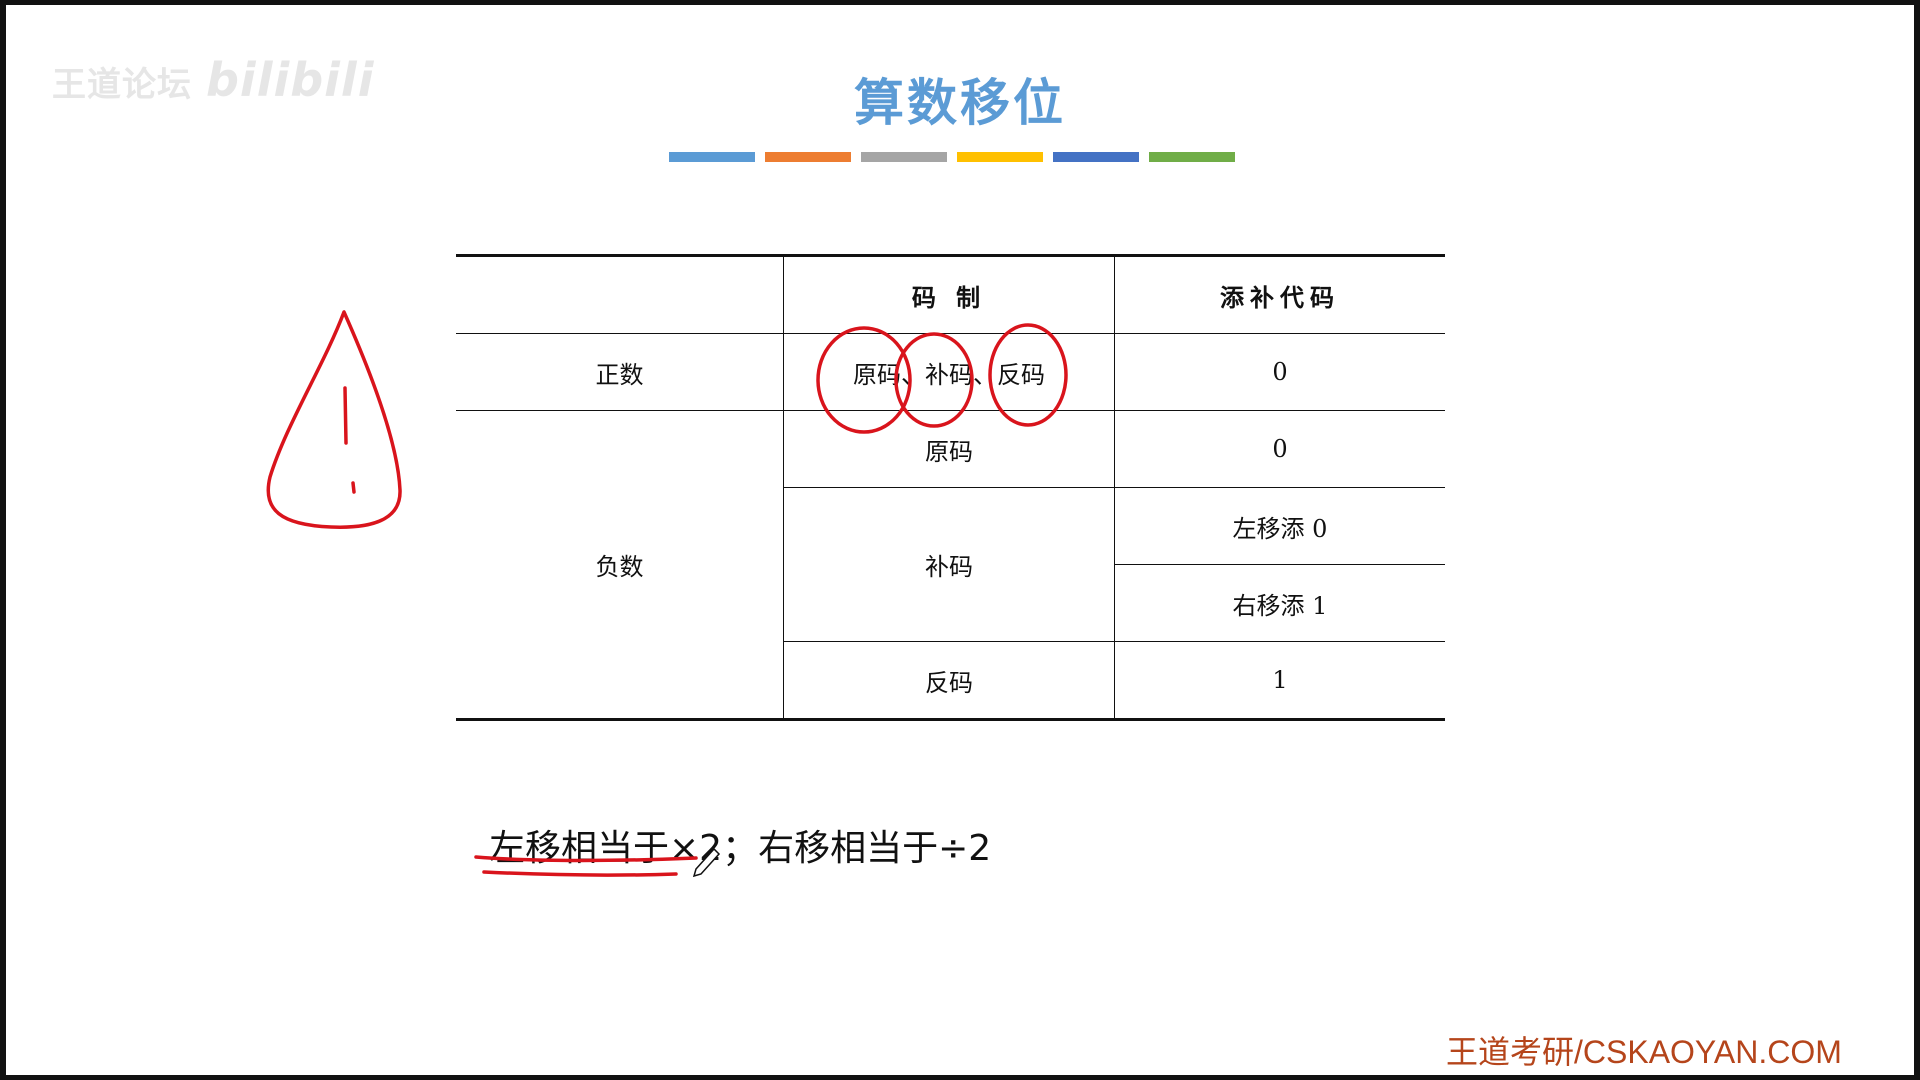  What do you see at coordinates (706, 862) in the screenshot?
I see `pen-cursor-icon` at bounding box center [706, 862].